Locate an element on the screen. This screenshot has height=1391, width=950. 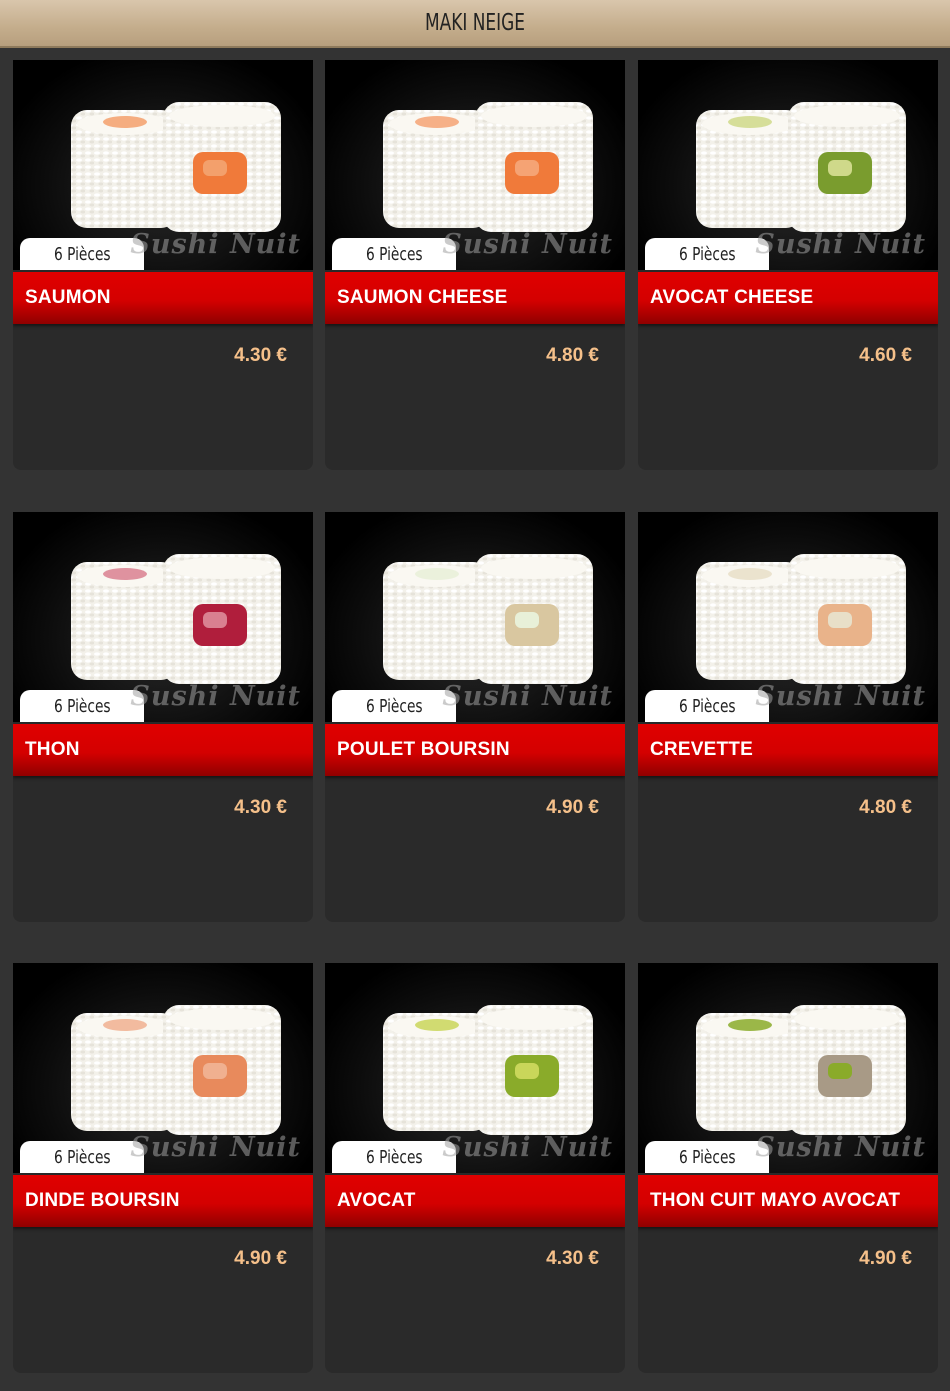
product-card: 6 Pièces Sushi Nuit SAUMON 4.30 € is located at coordinates (163, 265).